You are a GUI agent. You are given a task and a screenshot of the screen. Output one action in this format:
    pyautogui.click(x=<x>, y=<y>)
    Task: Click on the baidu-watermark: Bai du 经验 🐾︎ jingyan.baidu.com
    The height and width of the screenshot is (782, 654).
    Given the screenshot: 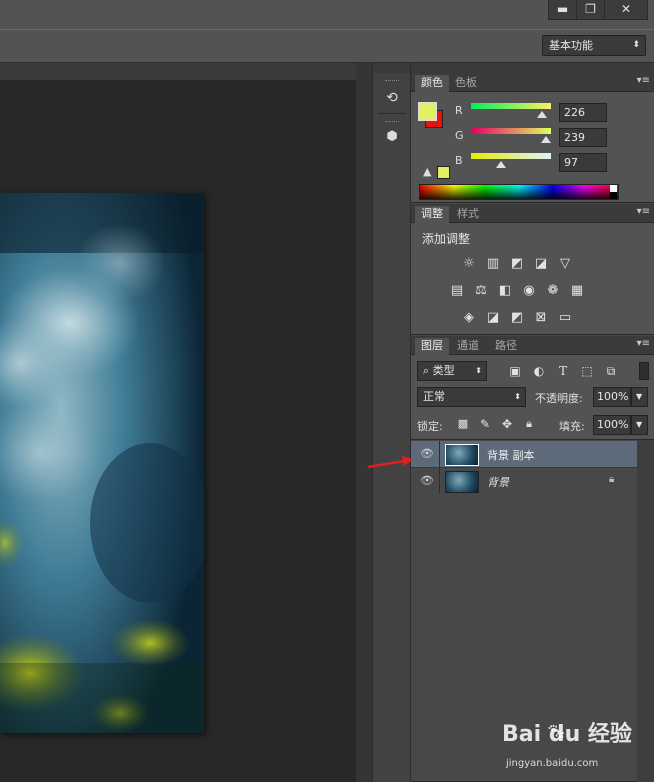 What is the action you would take?
    pyautogui.click(x=577, y=745)
    